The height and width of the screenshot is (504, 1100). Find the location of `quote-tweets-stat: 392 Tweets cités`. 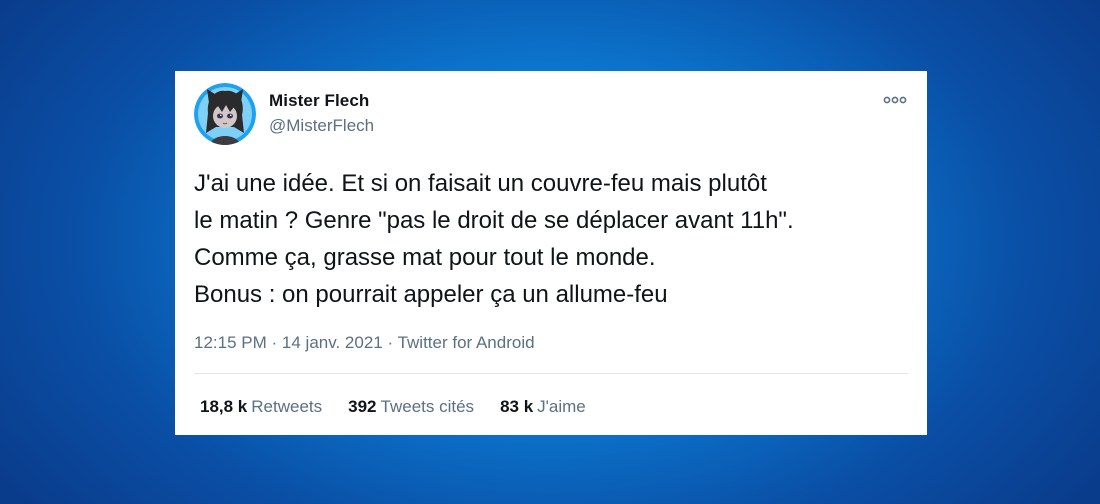

quote-tweets-stat: 392 Tweets cités is located at coordinates (411, 407).